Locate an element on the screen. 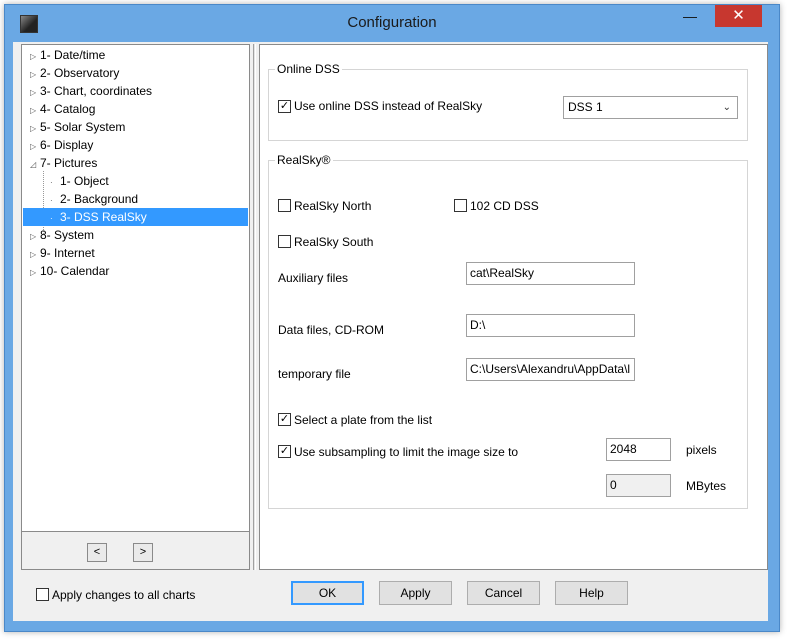 The width and height of the screenshot is (788, 642). tree-item-chart-coordinates: ▷ 3- Chart, coordinates is located at coordinates (91, 91).